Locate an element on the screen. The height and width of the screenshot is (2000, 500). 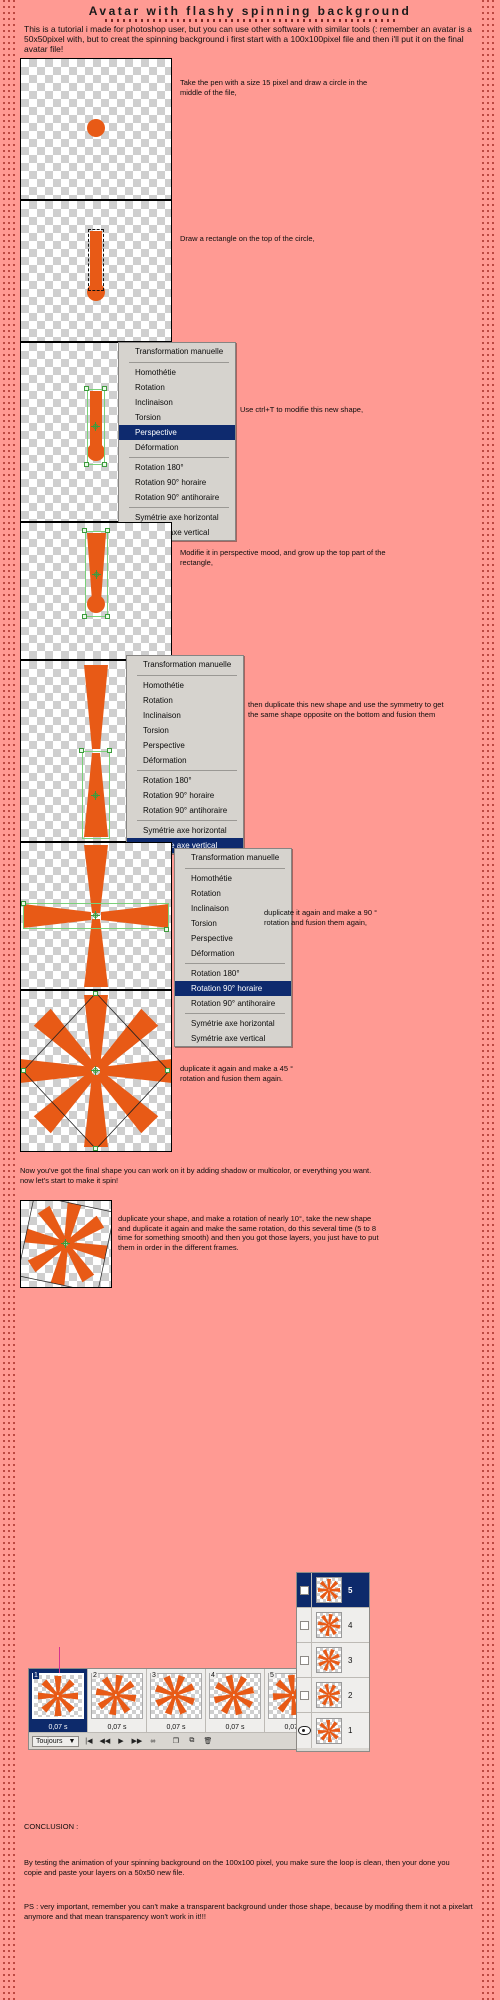
conclusion-heading: CONCLUSION : is located at coordinates (51, 1826).